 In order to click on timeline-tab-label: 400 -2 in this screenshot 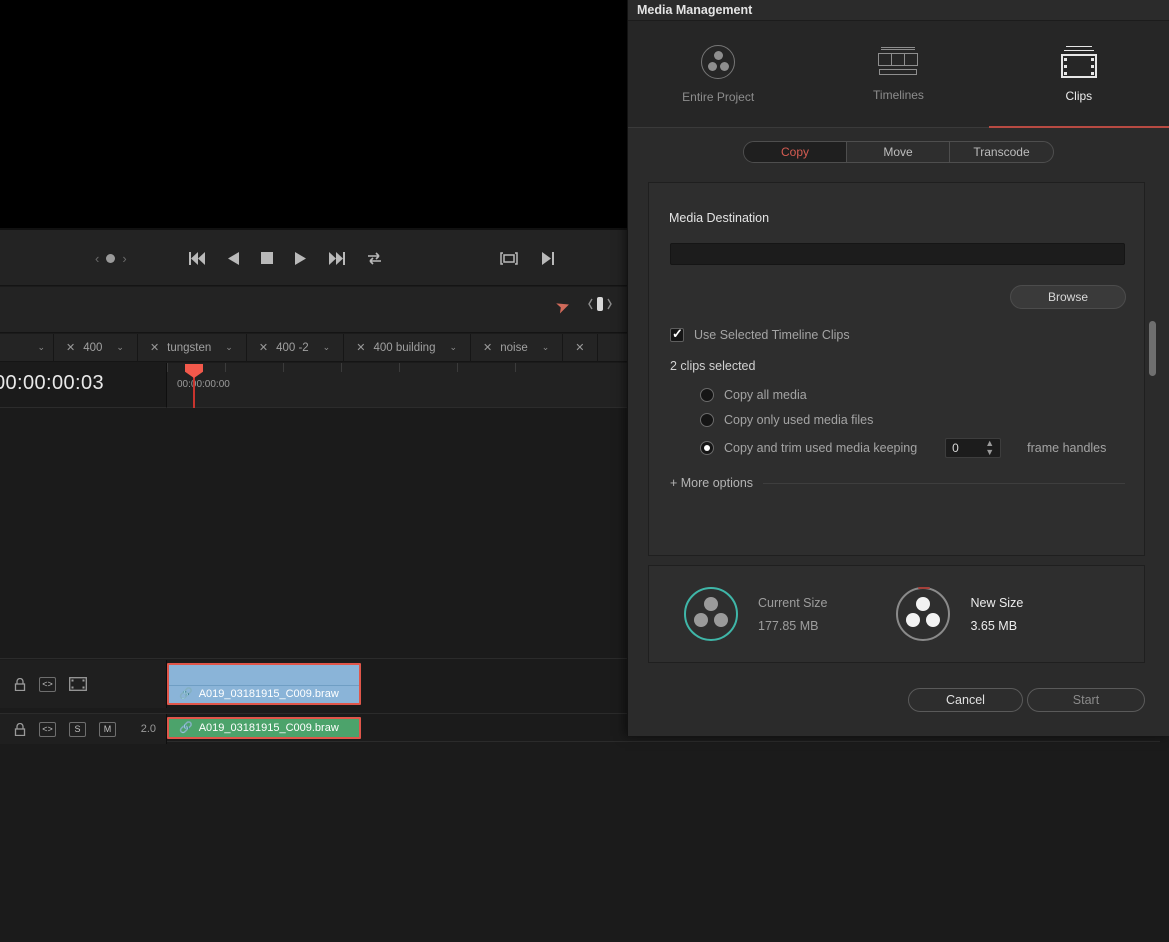, I will do `click(292, 347)`.